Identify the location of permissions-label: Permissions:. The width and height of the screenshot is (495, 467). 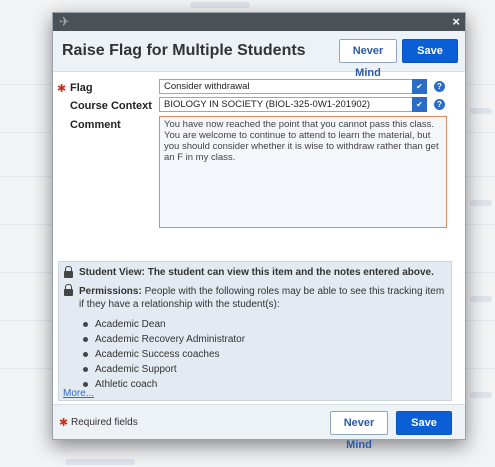
(110, 291).